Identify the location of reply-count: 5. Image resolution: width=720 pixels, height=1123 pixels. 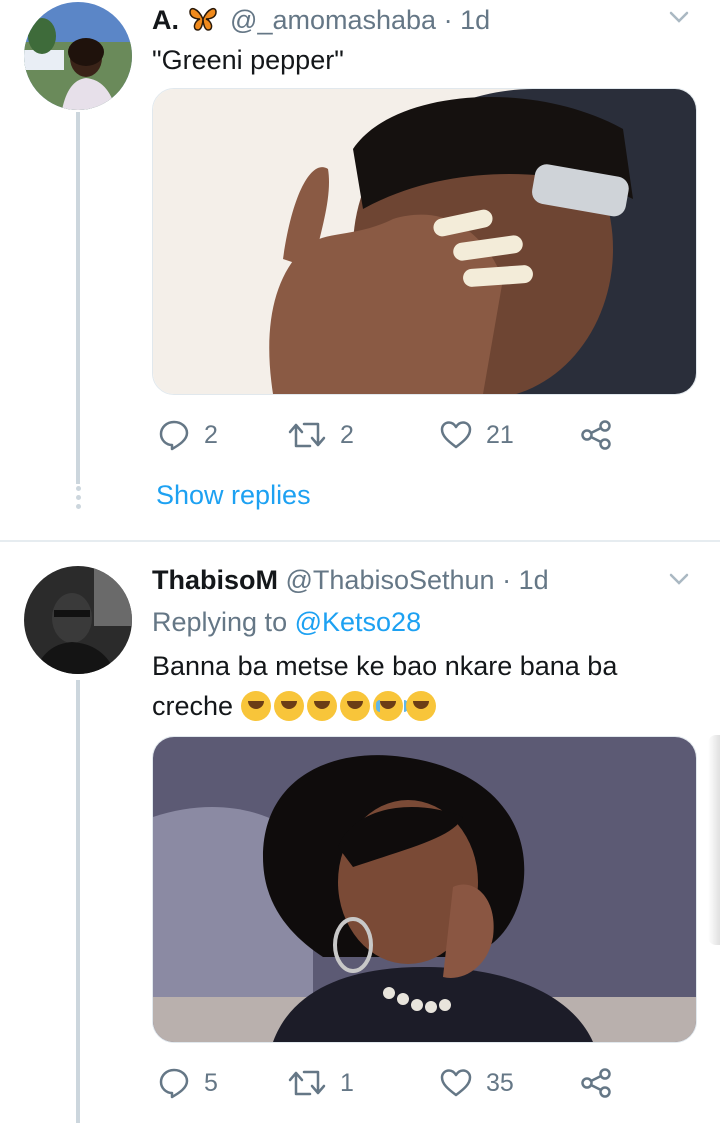
(211, 1082).